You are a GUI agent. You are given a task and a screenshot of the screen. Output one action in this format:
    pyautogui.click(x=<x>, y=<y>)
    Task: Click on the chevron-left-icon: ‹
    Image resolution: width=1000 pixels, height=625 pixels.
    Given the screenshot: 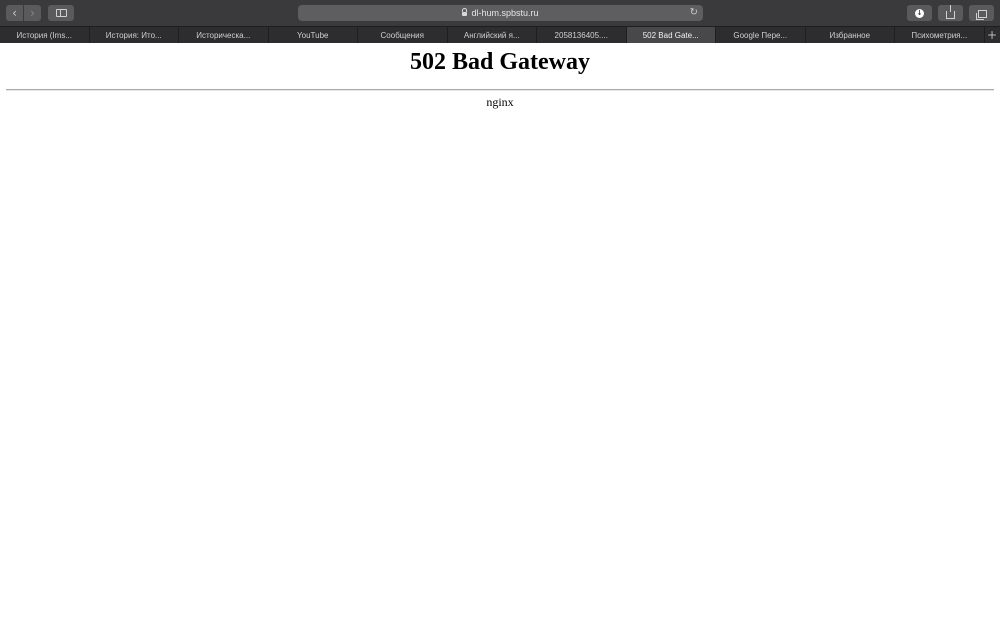 What is the action you would take?
    pyautogui.click(x=14, y=13)
    